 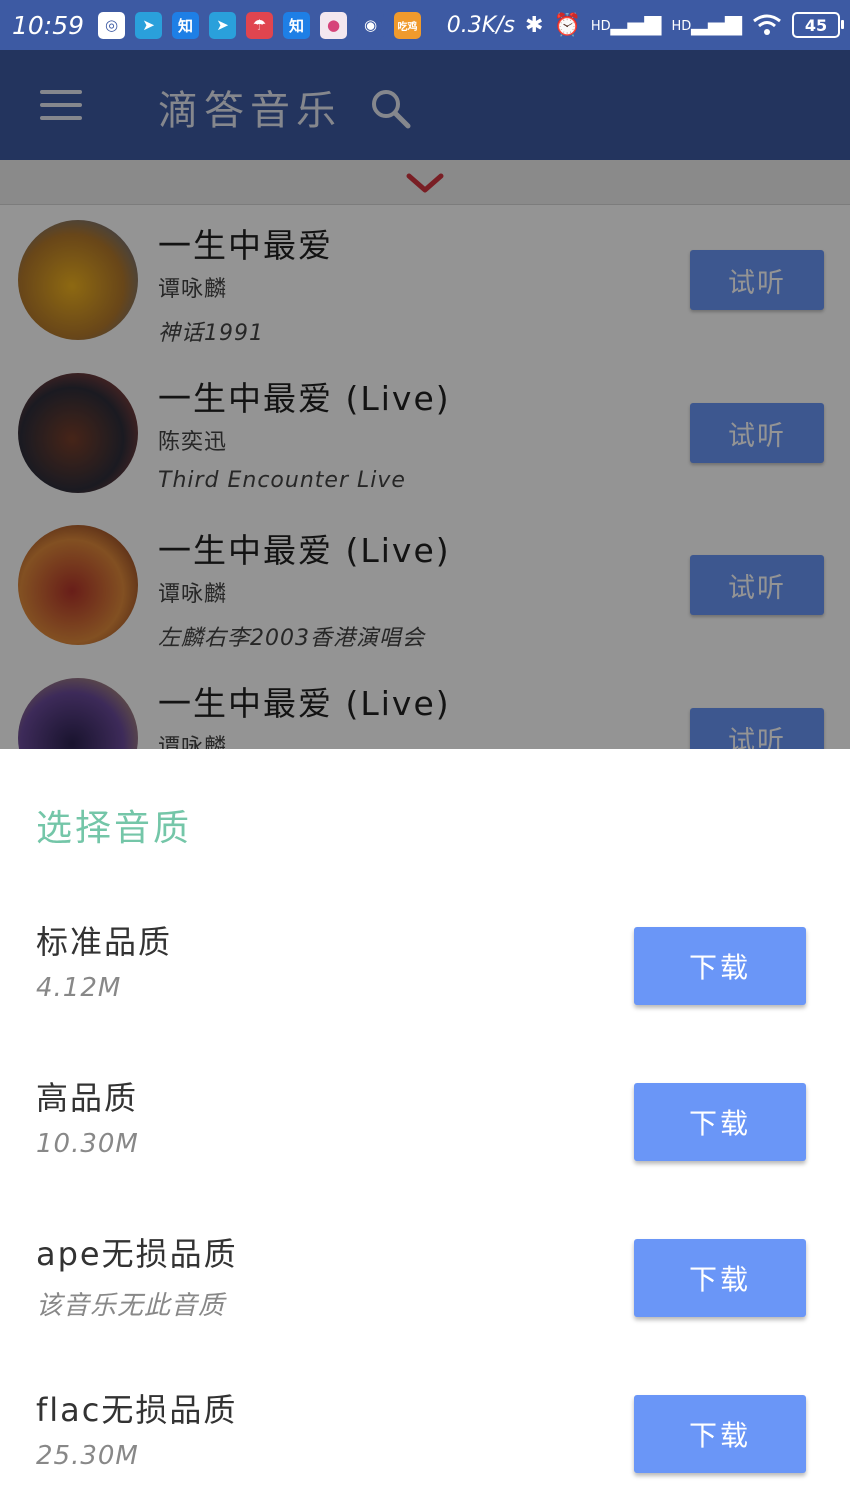 I want to click on status-right: 0.3K/s ✱ ⏰ HD▂▄▆ HD▂▄▆ 45, so click(x=645, y=25).